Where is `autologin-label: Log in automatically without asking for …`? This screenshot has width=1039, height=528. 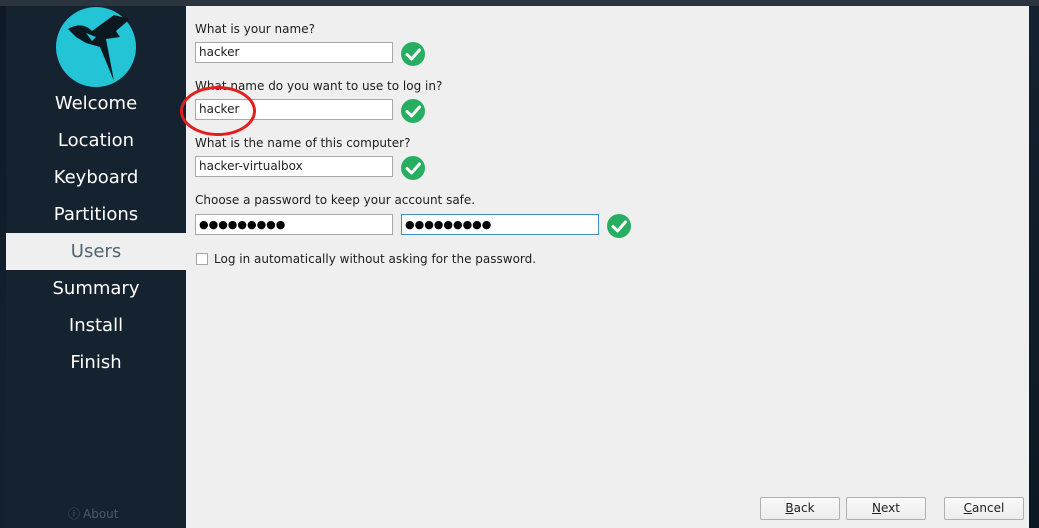 autologin-label: Log in automatically without asking for … is located at coordinates (375, 259).